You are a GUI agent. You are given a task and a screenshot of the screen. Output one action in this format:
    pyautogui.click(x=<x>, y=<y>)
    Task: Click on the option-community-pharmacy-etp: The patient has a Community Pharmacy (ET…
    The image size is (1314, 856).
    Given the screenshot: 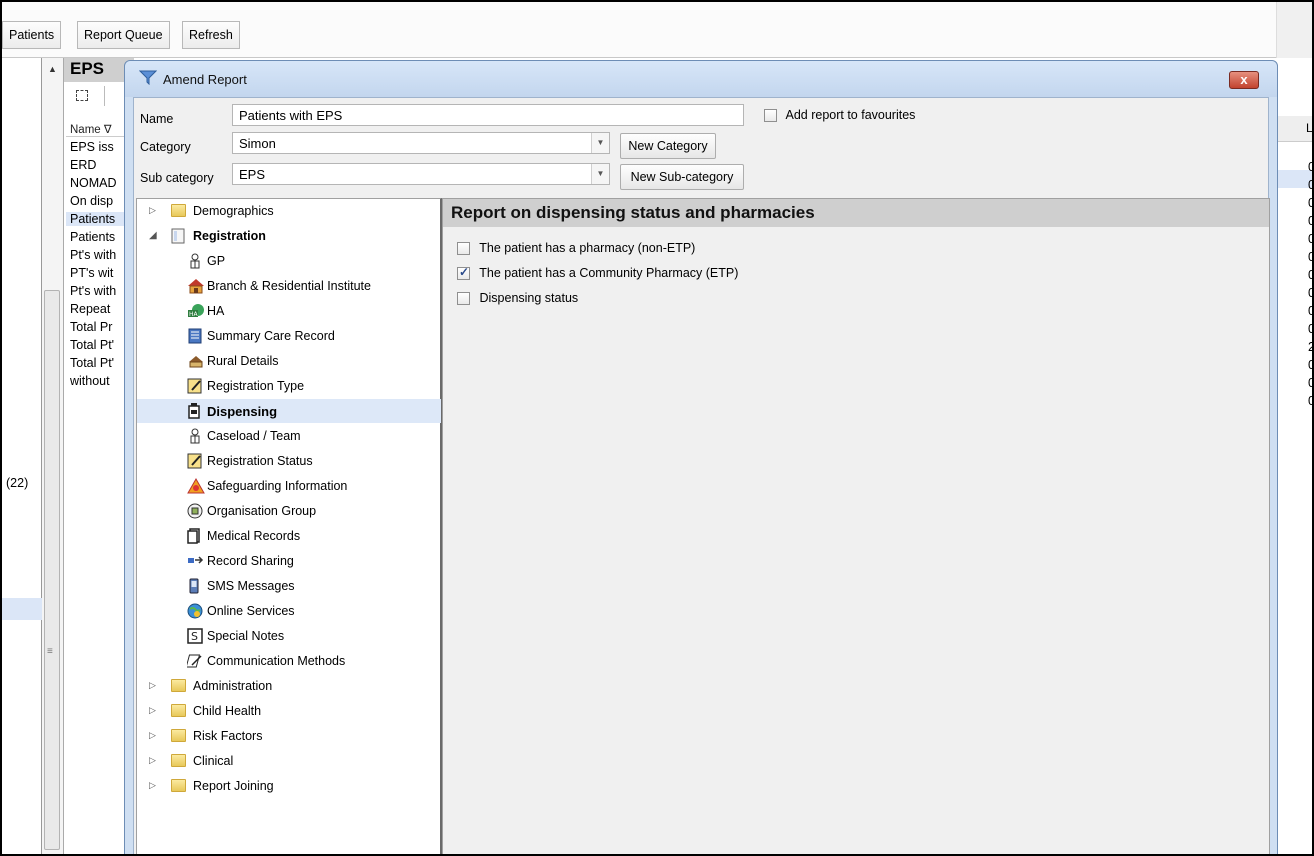 What is the action you would take?
    pyautogui.click(x=597, y=273)
    